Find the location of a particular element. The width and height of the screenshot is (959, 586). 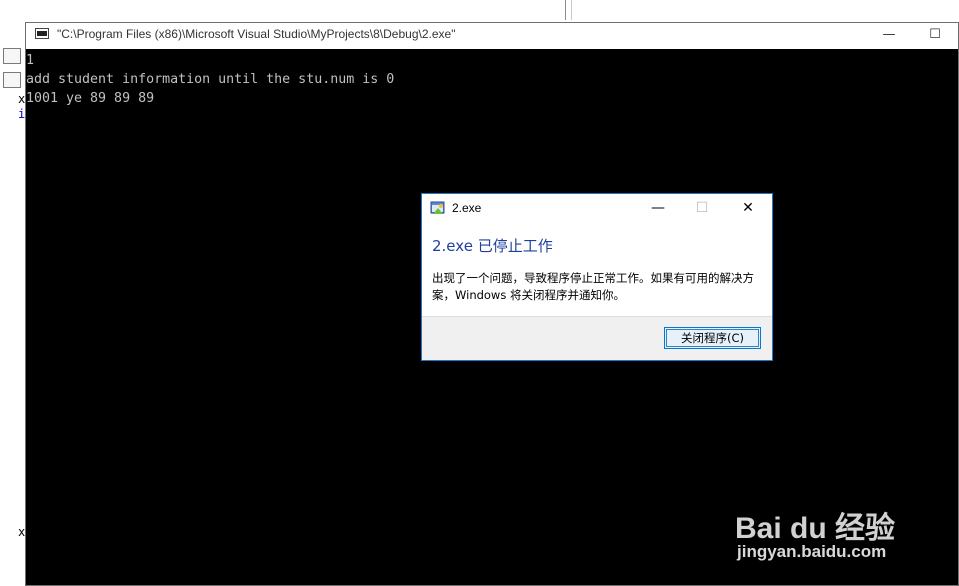

dialog-maximize-button: ☐ is located at coordinates (702, 208).